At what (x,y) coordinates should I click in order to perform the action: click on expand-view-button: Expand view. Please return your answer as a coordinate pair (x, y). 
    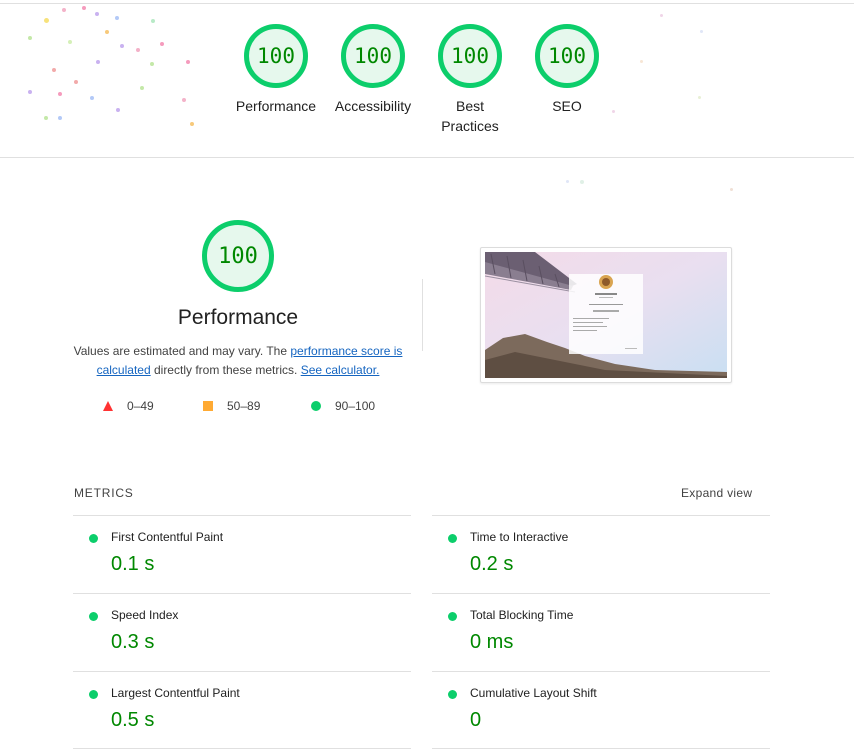
    Looking at the image, I should click on (716, 493).